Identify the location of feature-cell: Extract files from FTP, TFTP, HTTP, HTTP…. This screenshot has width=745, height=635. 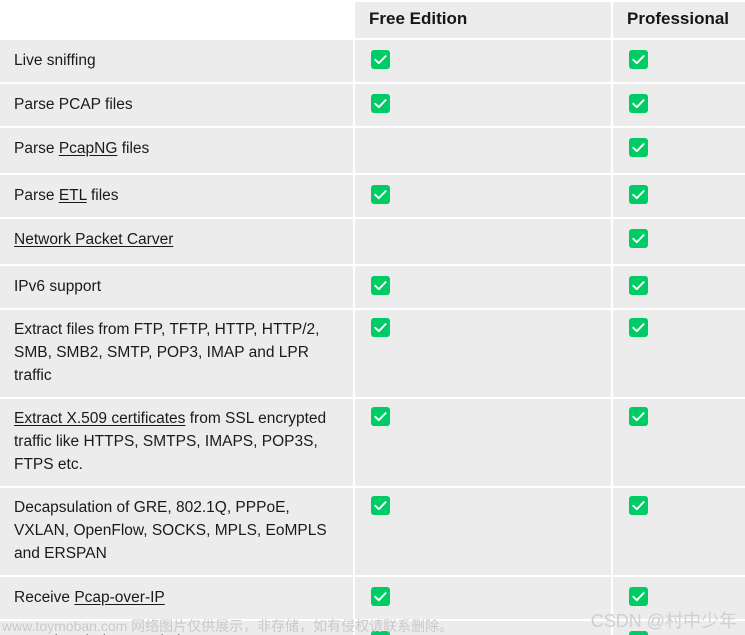
(176, 353).